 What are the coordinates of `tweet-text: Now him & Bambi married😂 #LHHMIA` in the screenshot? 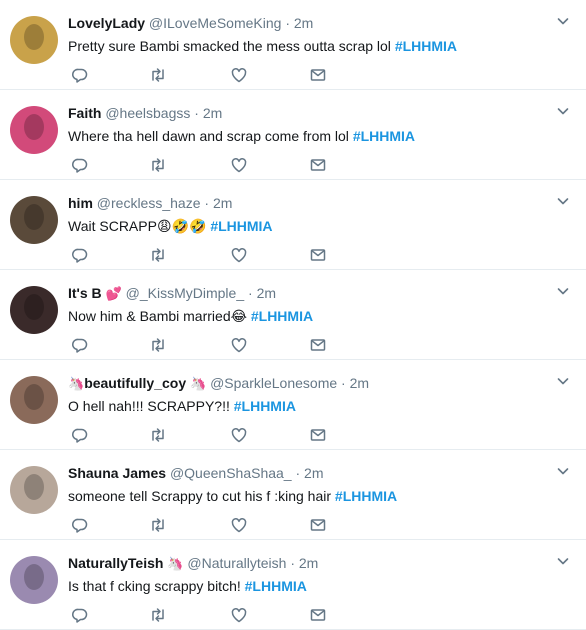 It's located at (190, 316).